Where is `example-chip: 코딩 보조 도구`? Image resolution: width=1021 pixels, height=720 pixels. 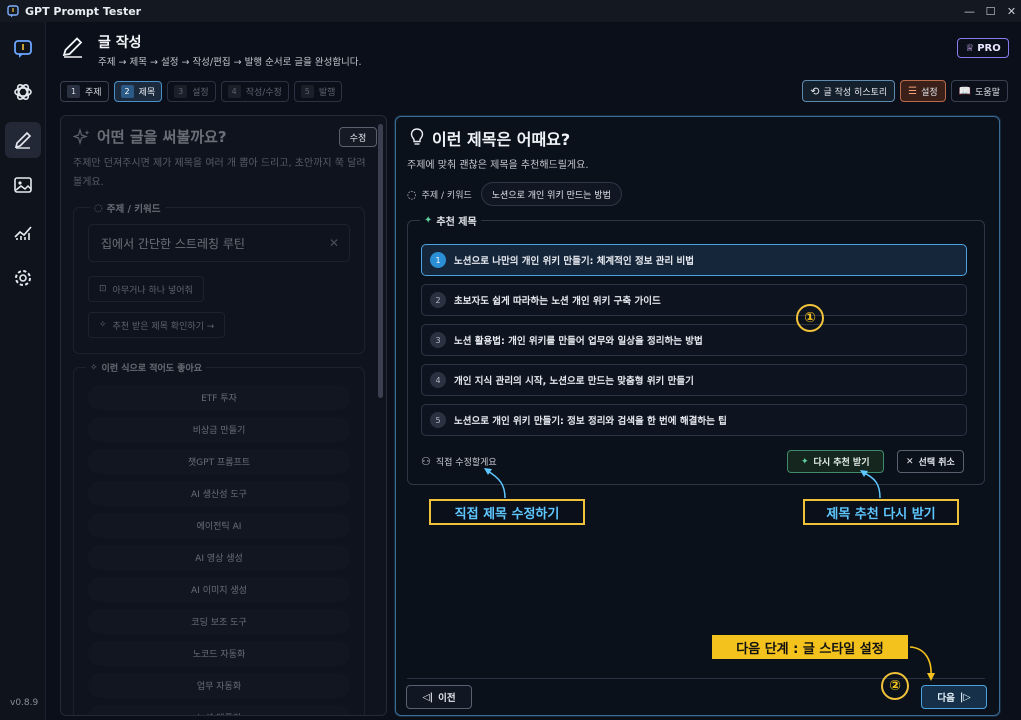
example-chip: 코딩 보조 도구 is located at coordinates (219, 621).